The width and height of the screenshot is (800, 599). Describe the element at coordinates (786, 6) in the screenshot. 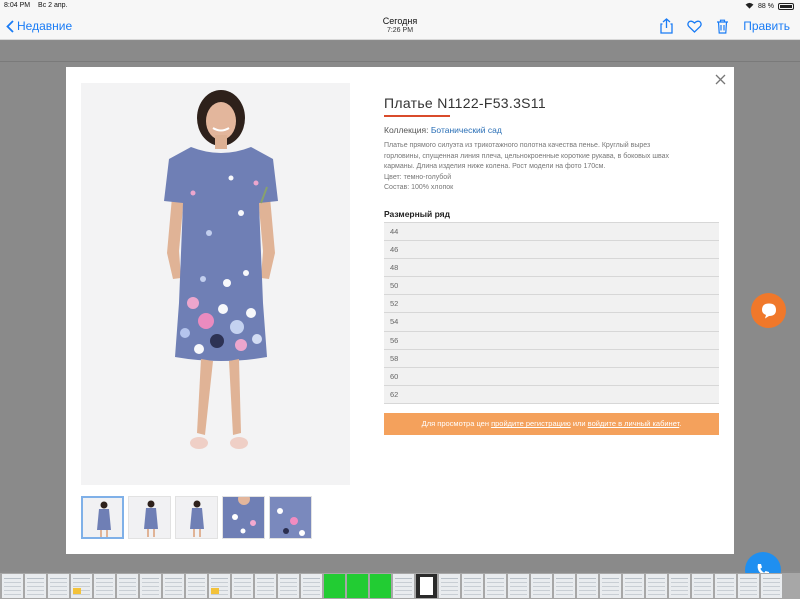

I see `battery-icon` at that location.